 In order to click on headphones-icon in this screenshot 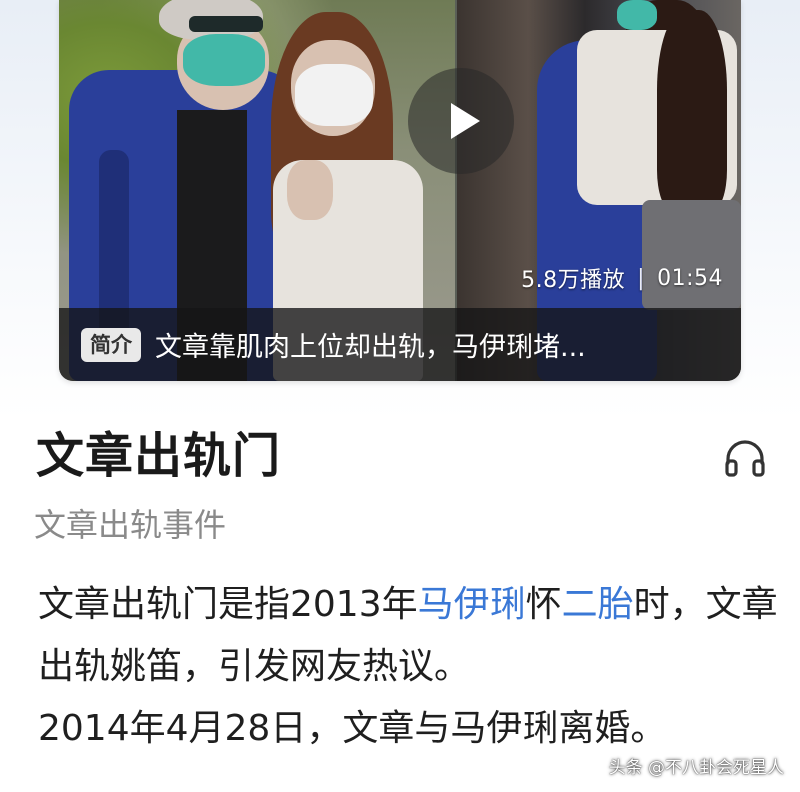, I will do `click(745, 458)`.